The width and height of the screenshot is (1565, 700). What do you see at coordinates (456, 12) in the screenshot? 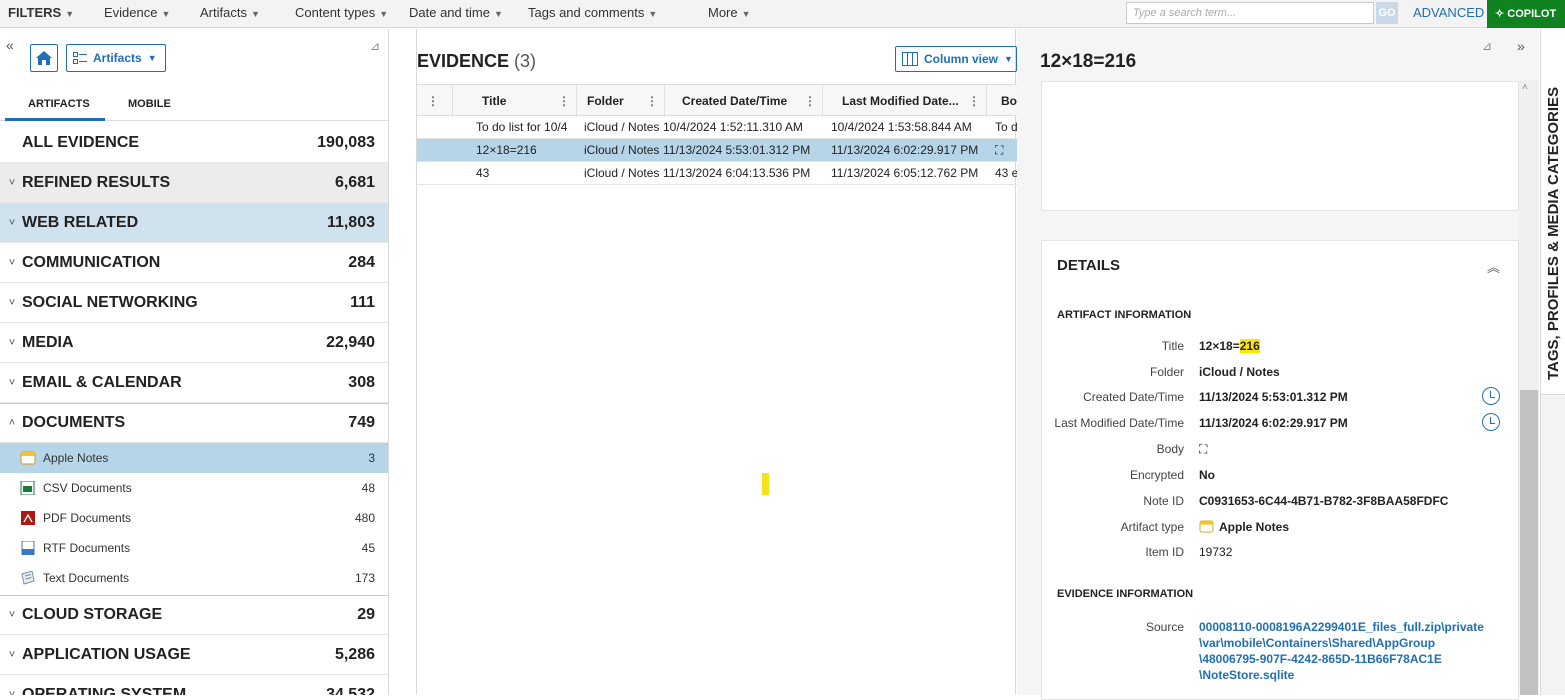
I see `date-time-menu: Date and time ▼` at bounding box center [456, 12].